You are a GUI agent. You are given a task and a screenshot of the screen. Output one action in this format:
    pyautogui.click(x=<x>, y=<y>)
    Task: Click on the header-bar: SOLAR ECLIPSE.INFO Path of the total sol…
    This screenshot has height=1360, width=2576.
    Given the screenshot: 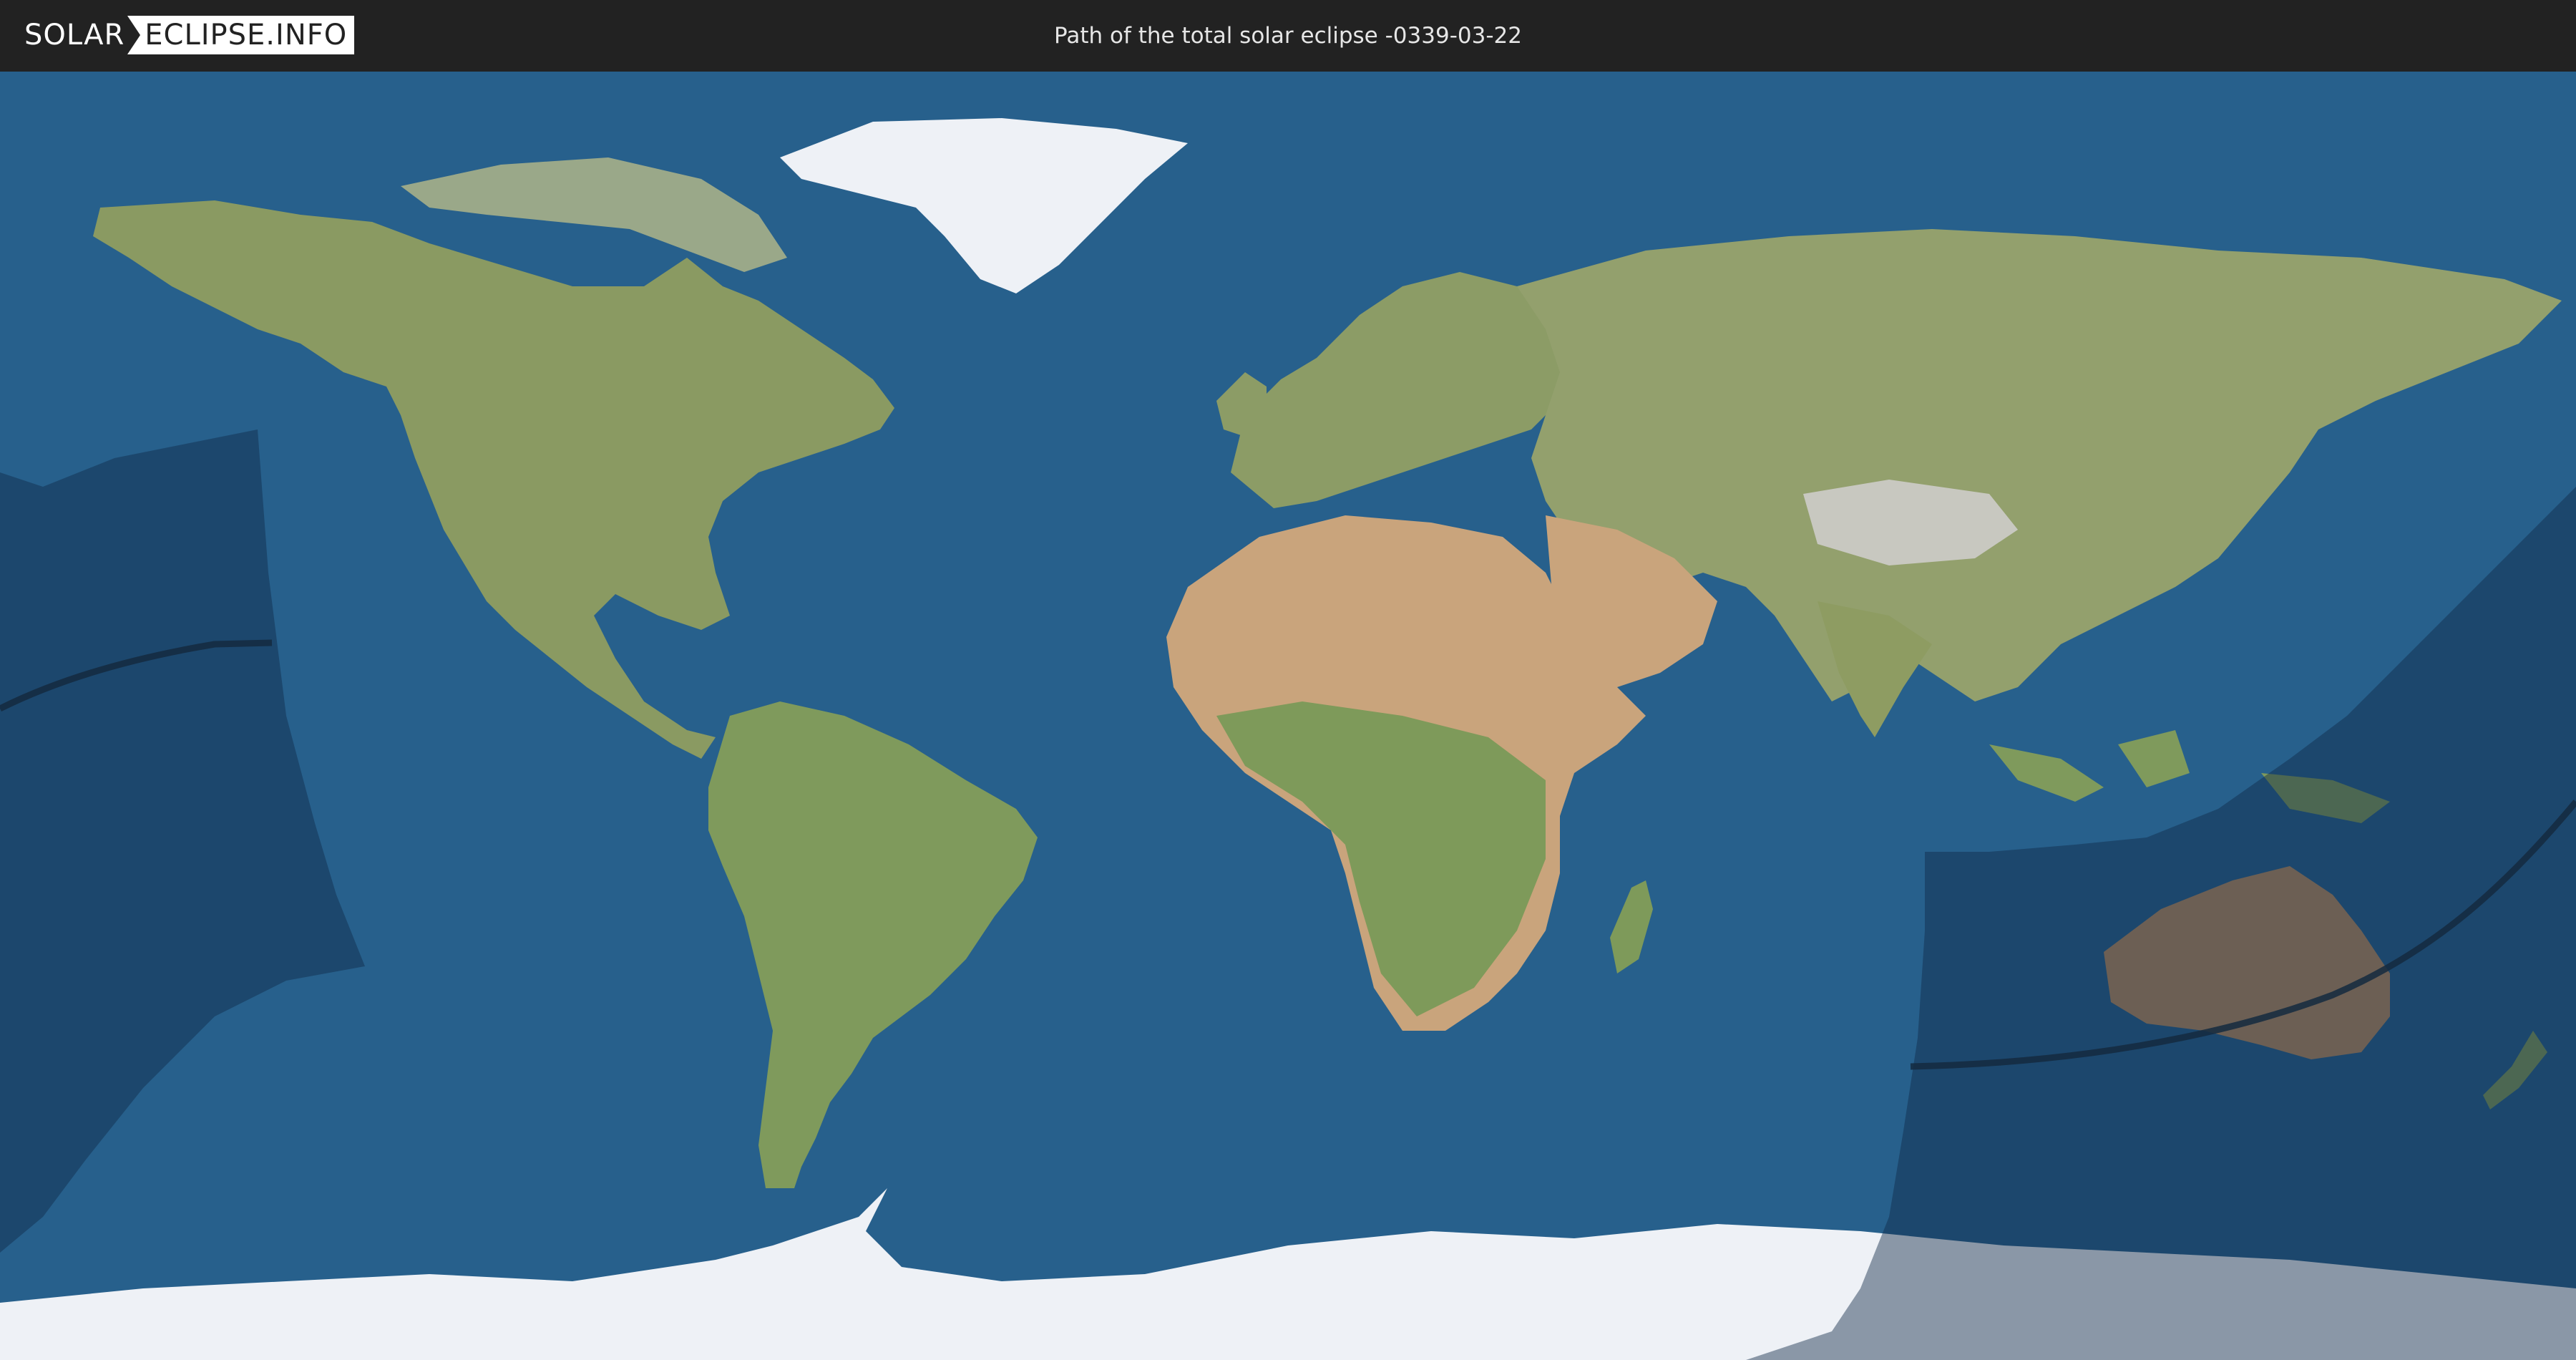 What is the action you would take?
    pyautogui.click(x=1288, y=36)
    